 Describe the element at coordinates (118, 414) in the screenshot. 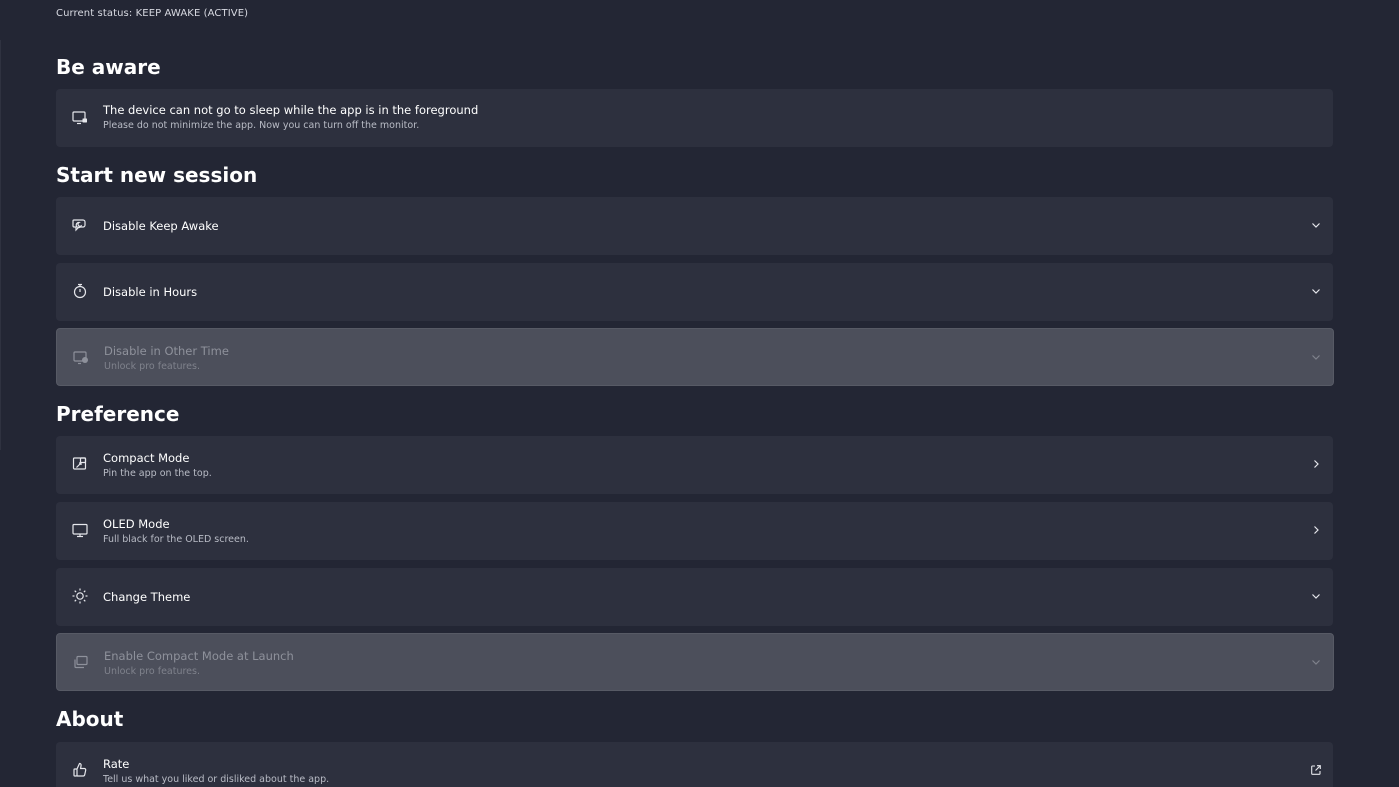

I see `section-title-preference: Preference` at that location.